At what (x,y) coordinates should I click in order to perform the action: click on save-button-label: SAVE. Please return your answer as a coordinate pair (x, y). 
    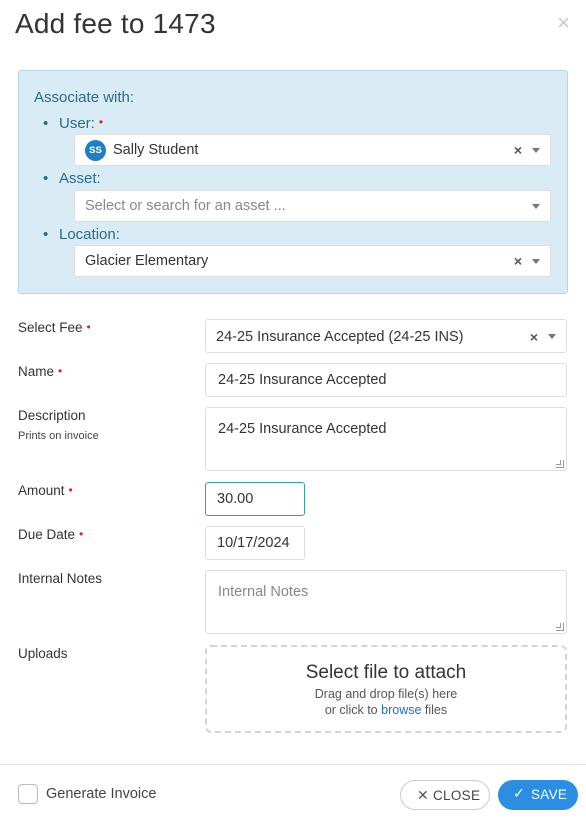
    Looking at the image, I should click on (549, 794).